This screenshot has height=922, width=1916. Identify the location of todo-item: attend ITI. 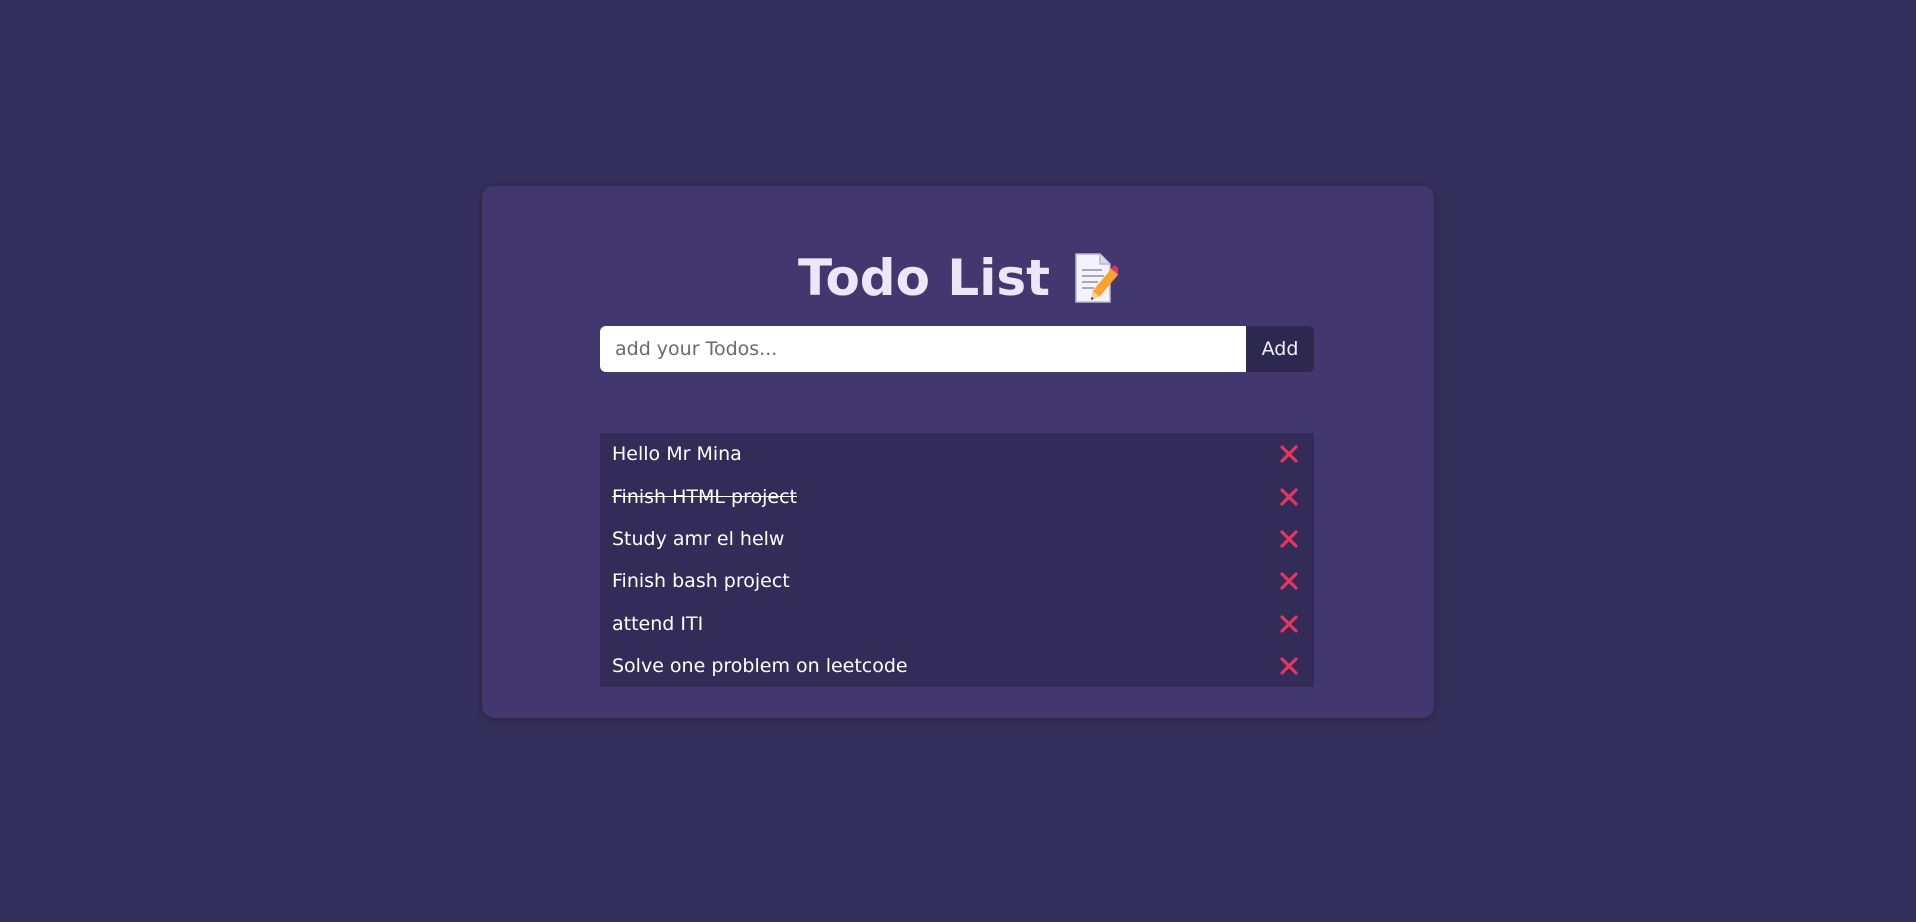
(957, 624).